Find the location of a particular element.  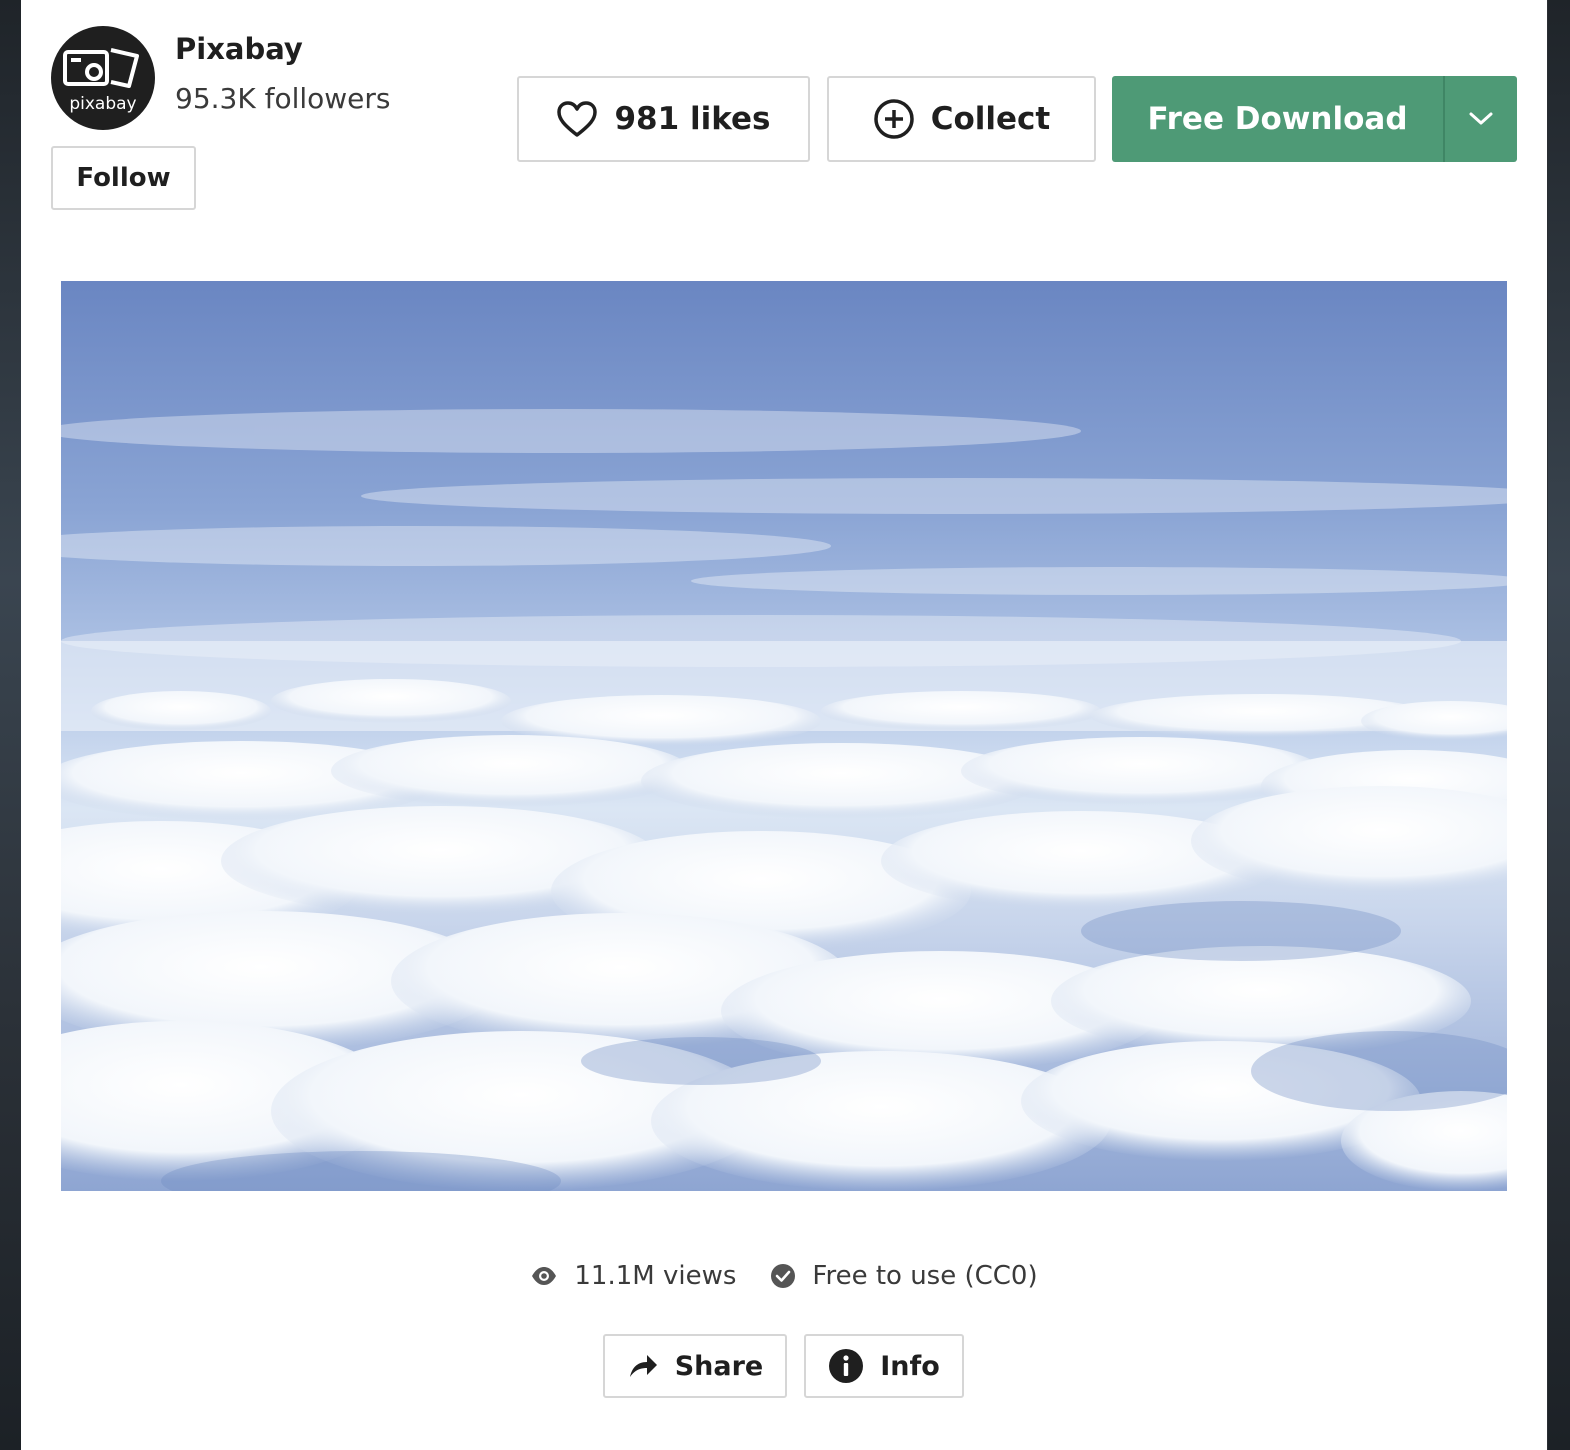

follow-button-label: Follow is located at coordinates (123, 178).